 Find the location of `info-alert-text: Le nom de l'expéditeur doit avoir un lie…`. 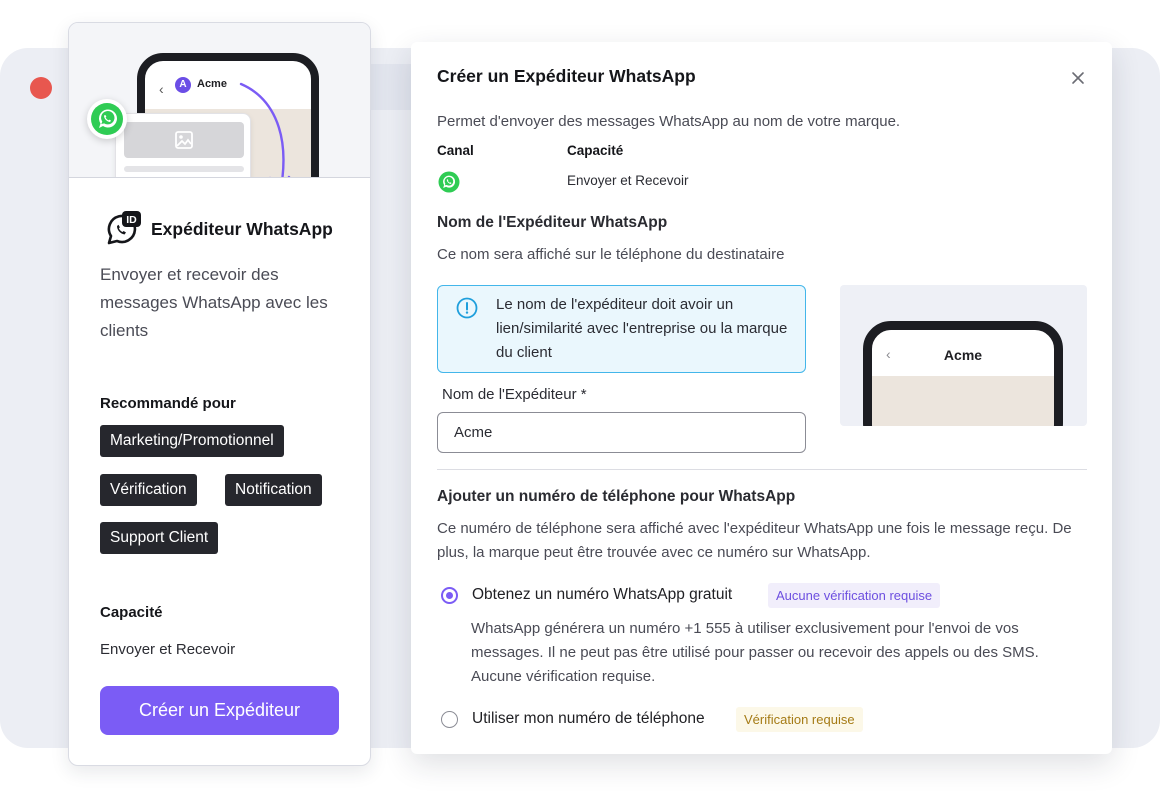

info-alert-text: Le nom de l'expéditeur doit avoir un lie… is located at coordinates (642, 328).